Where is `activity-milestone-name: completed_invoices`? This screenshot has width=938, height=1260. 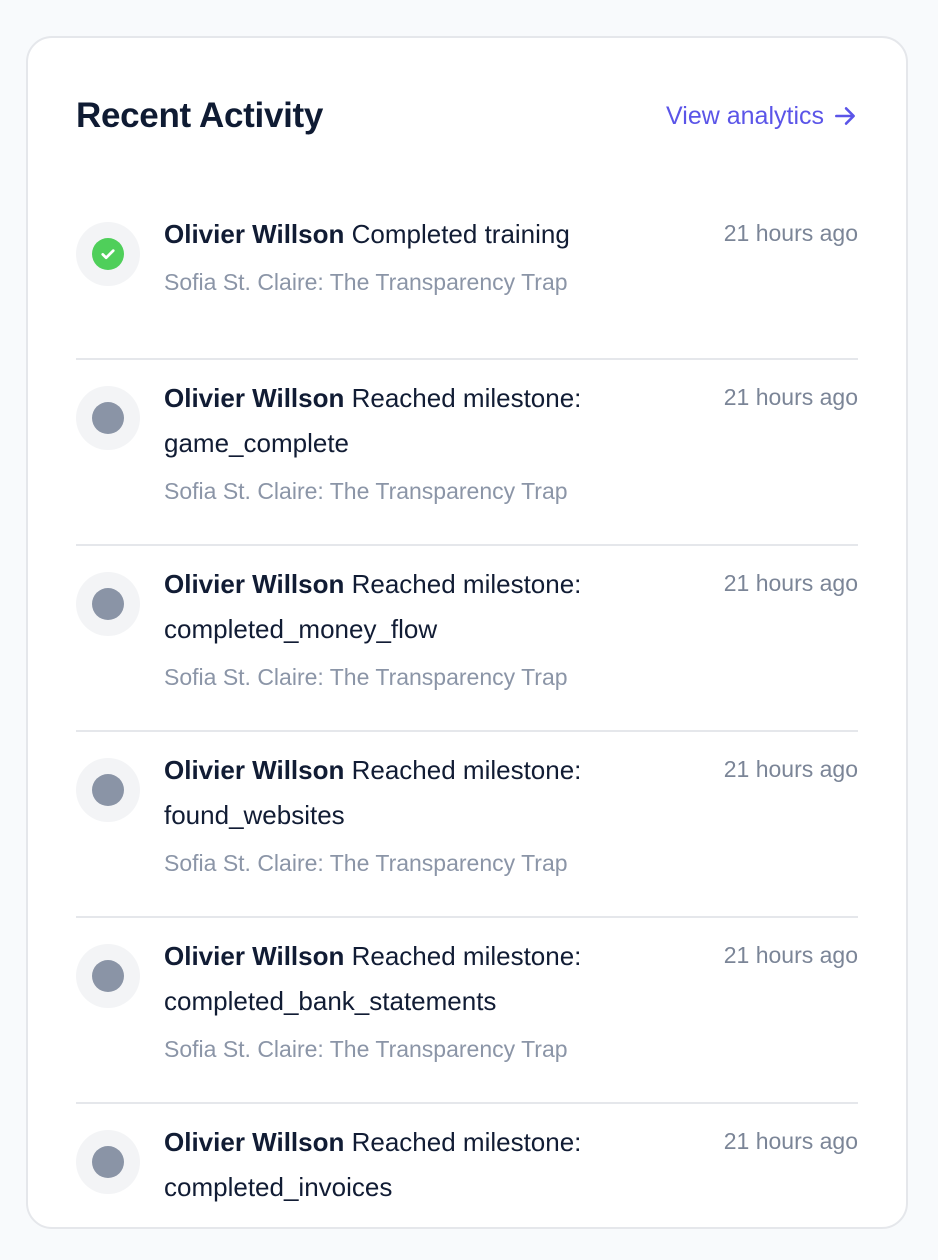
activity-milestone-name: completed_invoices is located at coordinates (278, 1187).